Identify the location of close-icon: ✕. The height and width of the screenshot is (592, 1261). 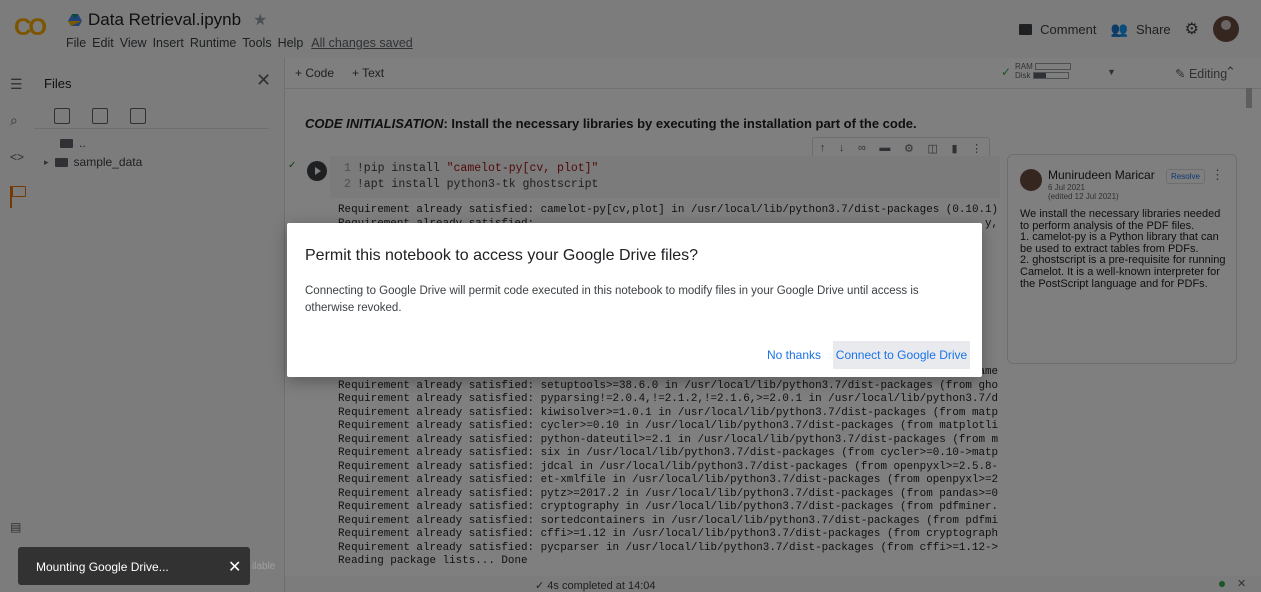
(234, 567).